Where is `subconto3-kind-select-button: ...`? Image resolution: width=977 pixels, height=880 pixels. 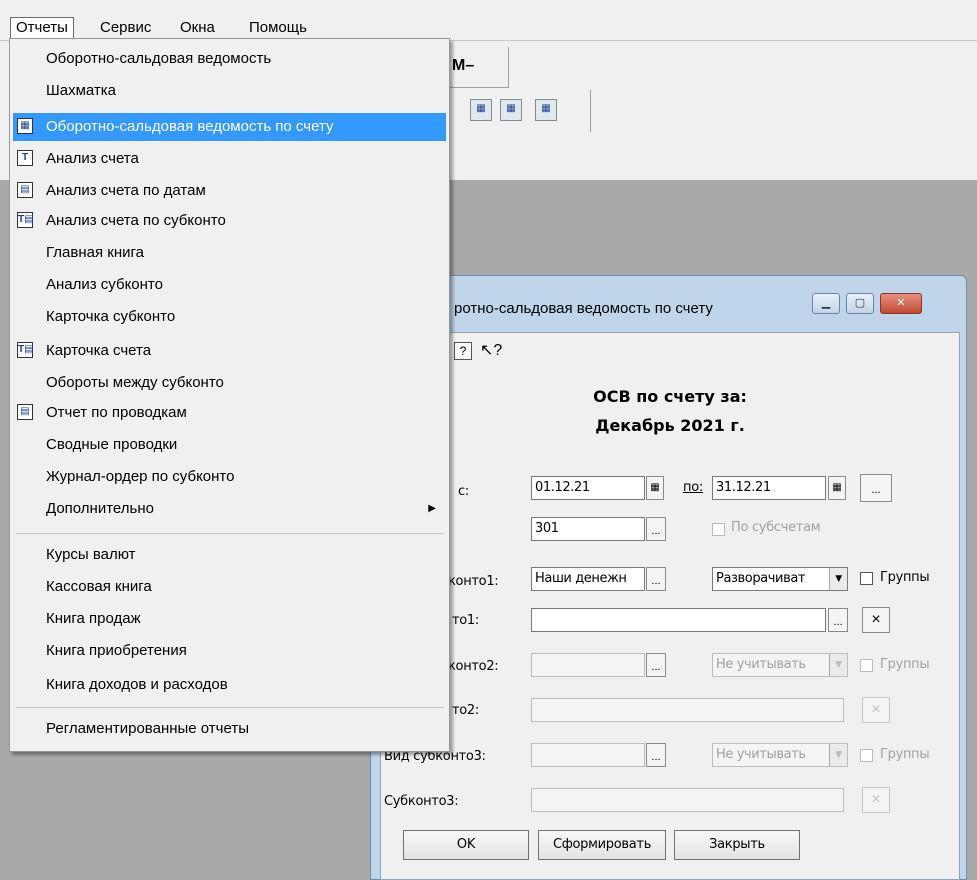
subconto3-kind-select-button: ... is located at coordinates (656, 755).